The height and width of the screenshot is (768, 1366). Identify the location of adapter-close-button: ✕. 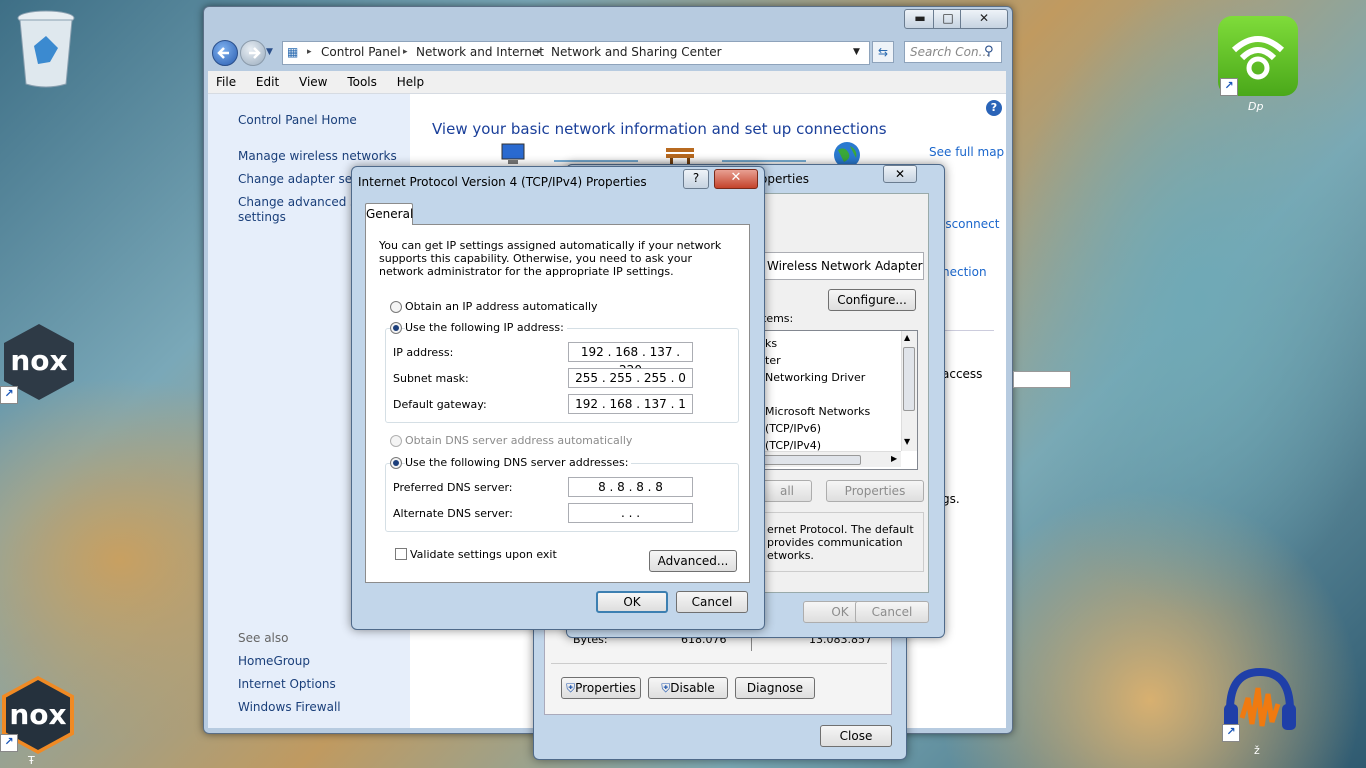
(900, 174).